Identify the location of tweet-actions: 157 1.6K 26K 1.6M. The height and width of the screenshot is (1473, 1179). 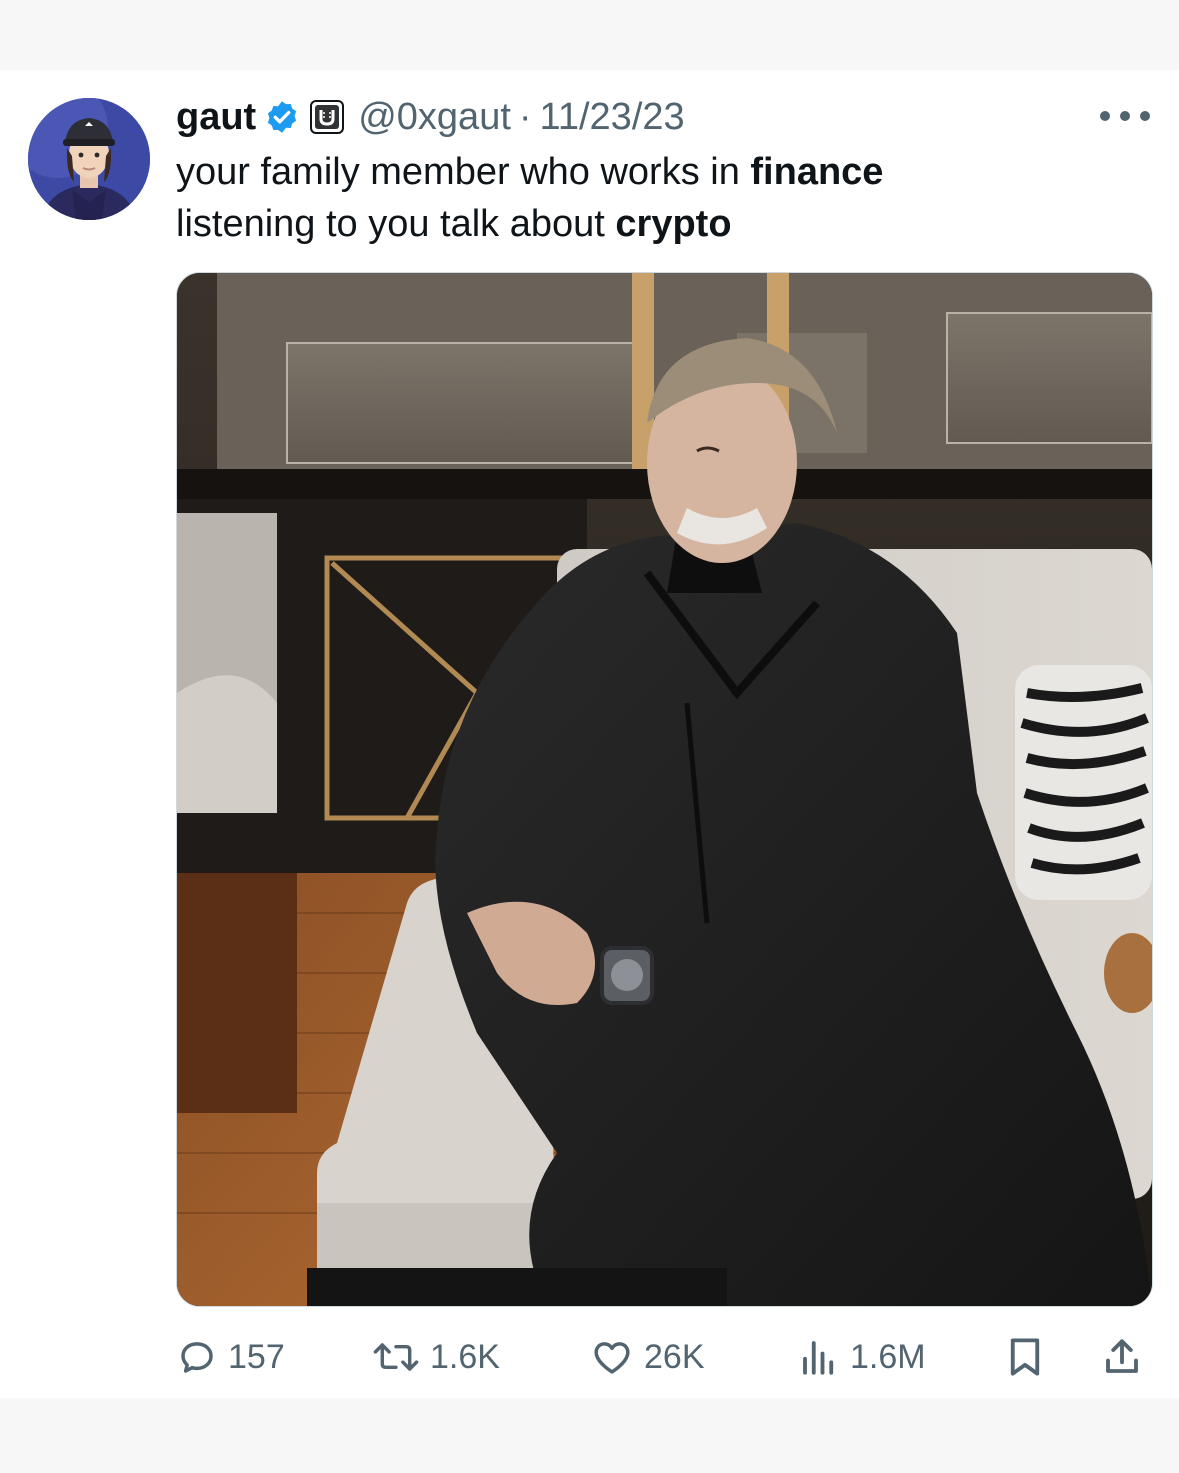
(663, 1357).